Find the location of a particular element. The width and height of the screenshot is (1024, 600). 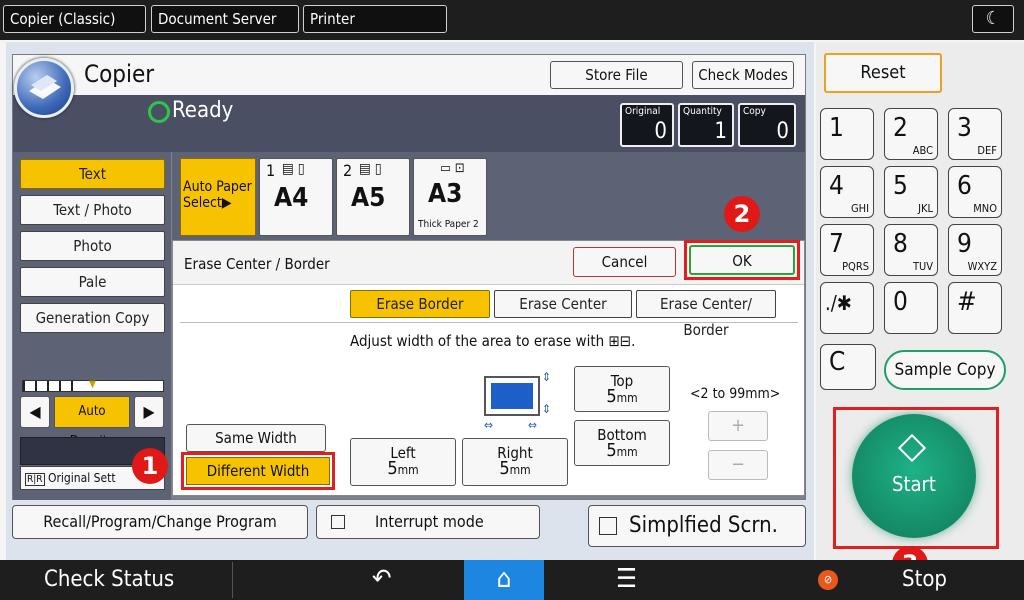

original-counter: Original 0 is located at coordinates (647, 125).